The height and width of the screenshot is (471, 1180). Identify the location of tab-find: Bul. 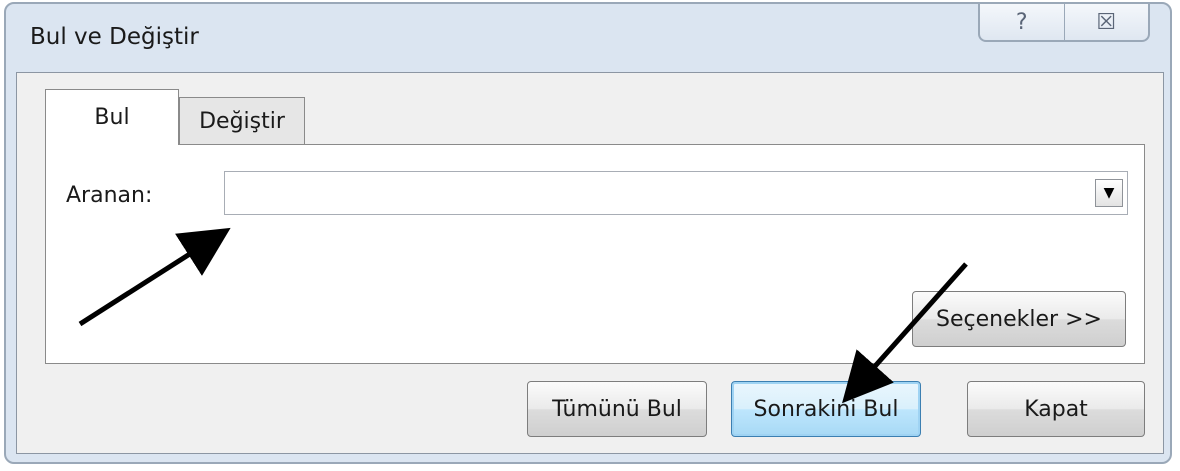
(112, 117).